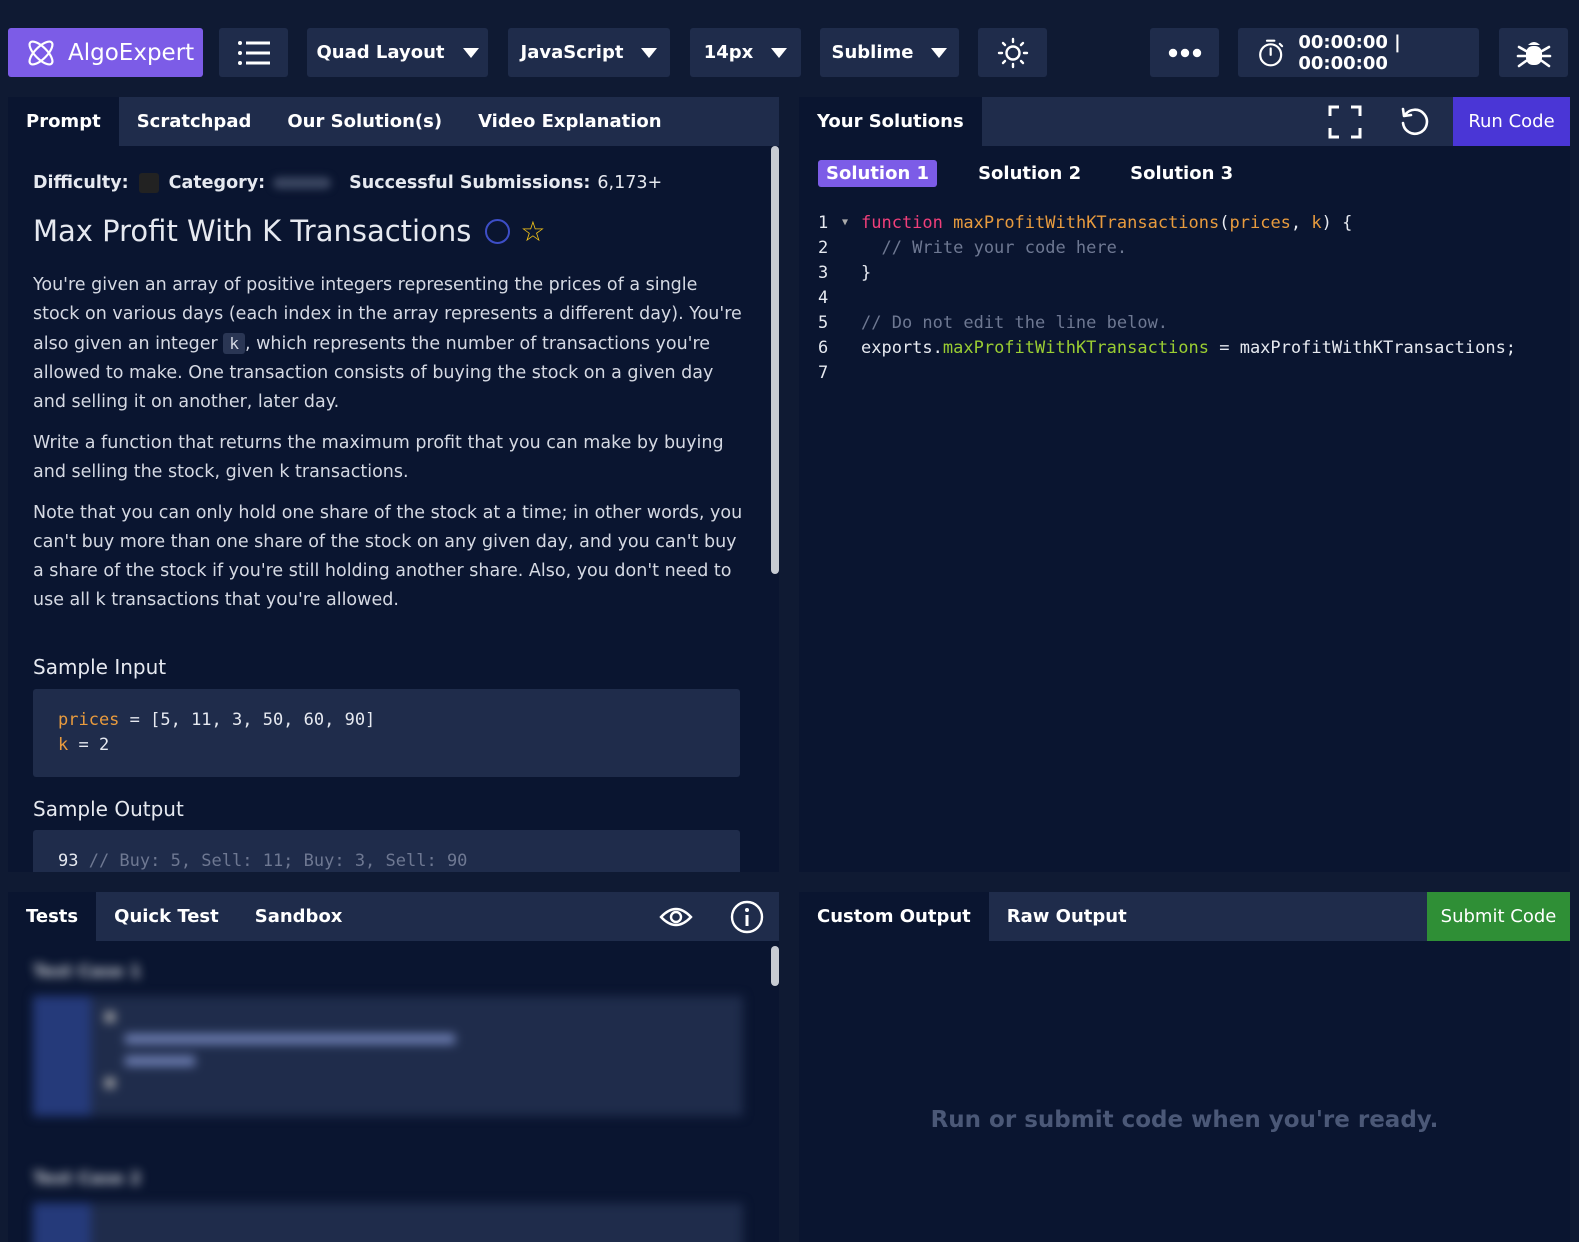  Describe the element at coordinates (89, 720) in the screenshot. I see `sample-var-prices: prices` at that location.